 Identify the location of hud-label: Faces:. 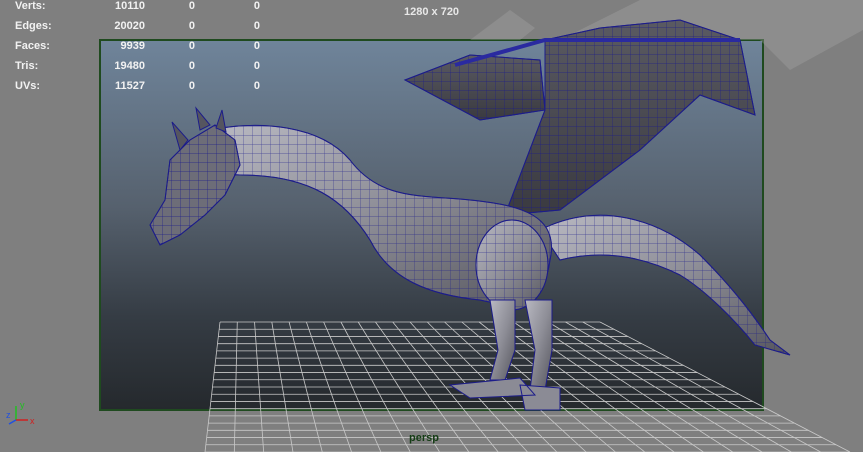
(32, 46).